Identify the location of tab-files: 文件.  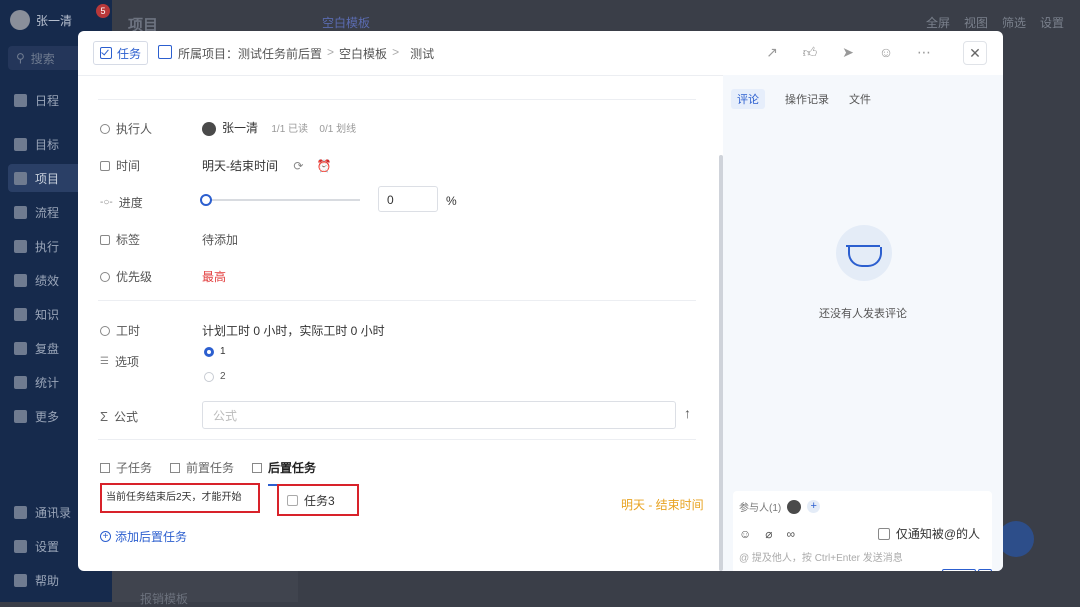
(860, 99).